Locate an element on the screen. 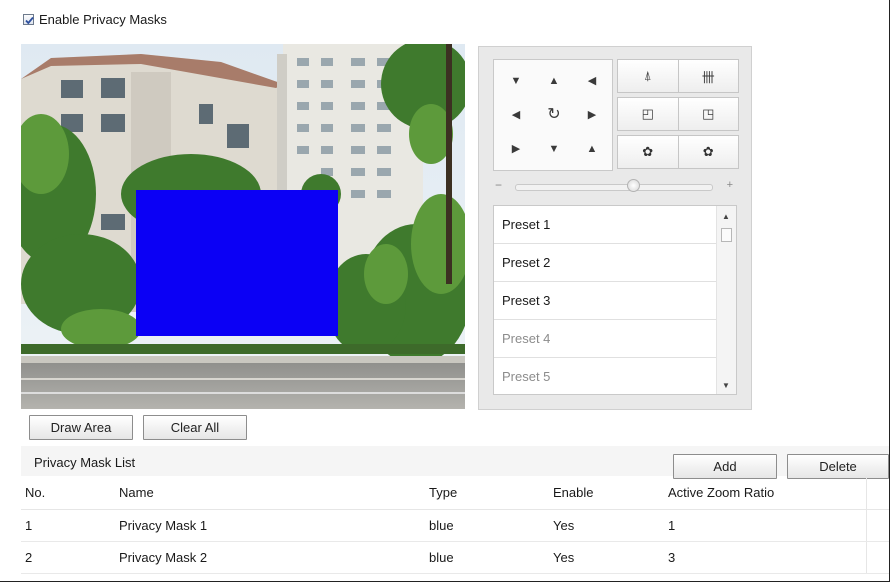  speed-plus-icon: + is located at coordinates (730, 185).